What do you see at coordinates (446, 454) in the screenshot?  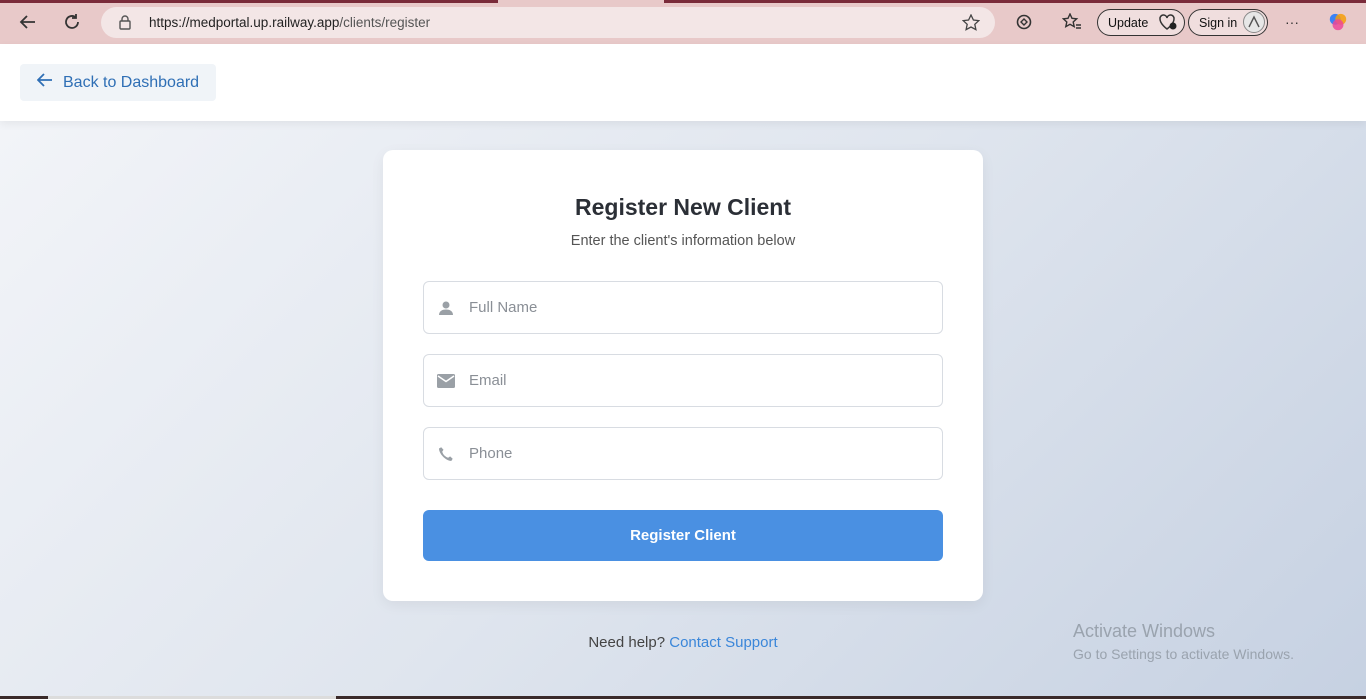 I see `phone-icon` at bounding box center [446, 454].